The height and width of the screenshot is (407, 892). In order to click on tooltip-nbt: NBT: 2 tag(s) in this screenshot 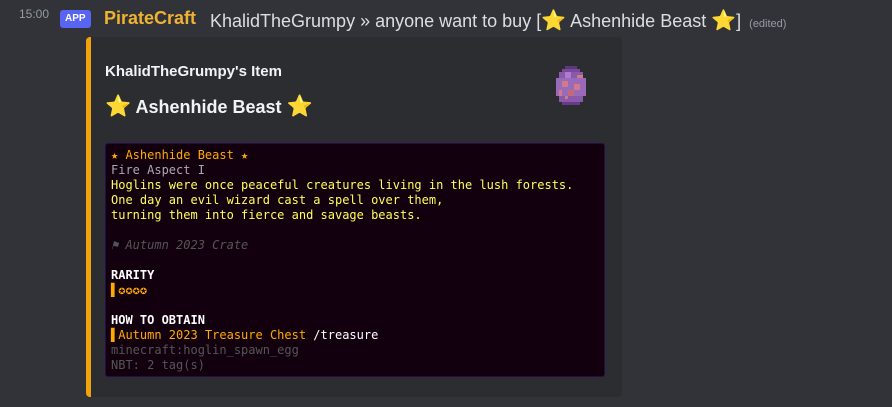, I will do `click(158, 365)`.